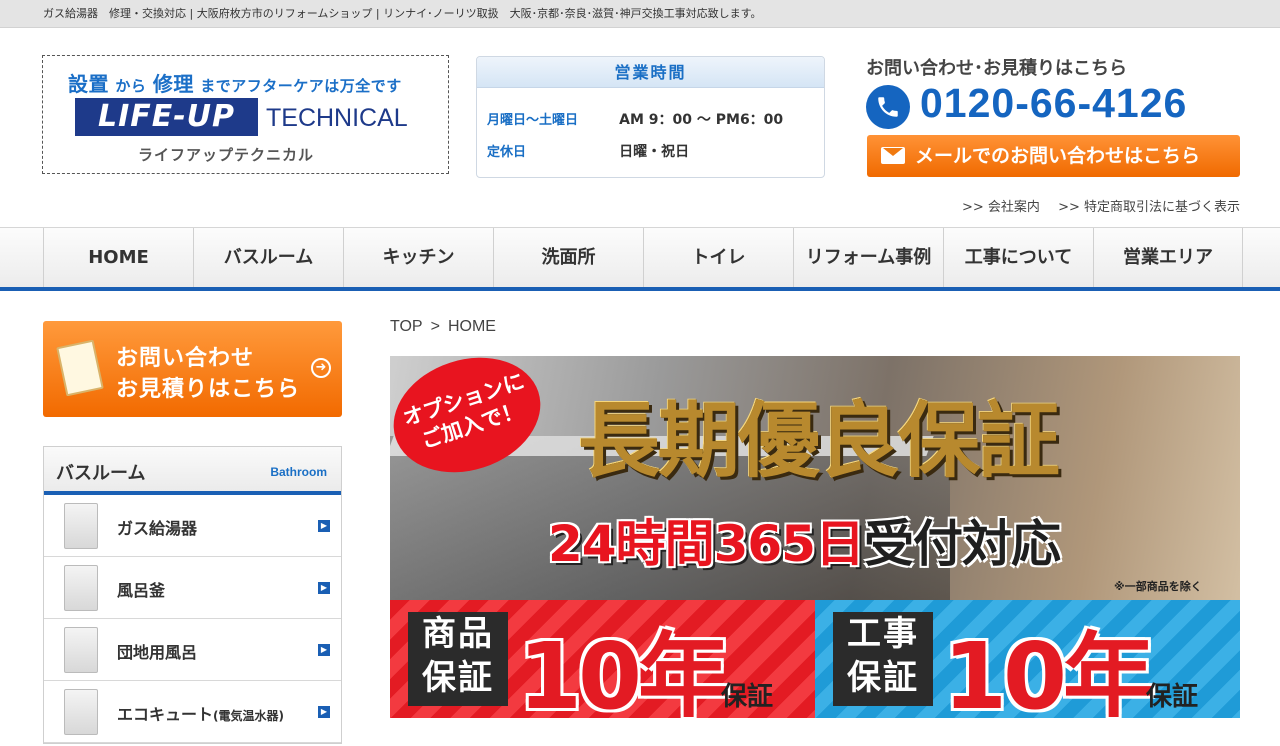 Image resolution: width=1280 pixels, height=746 pixels. I want to click on construction-warranty-suffix: 保証, so click(1171, 697).